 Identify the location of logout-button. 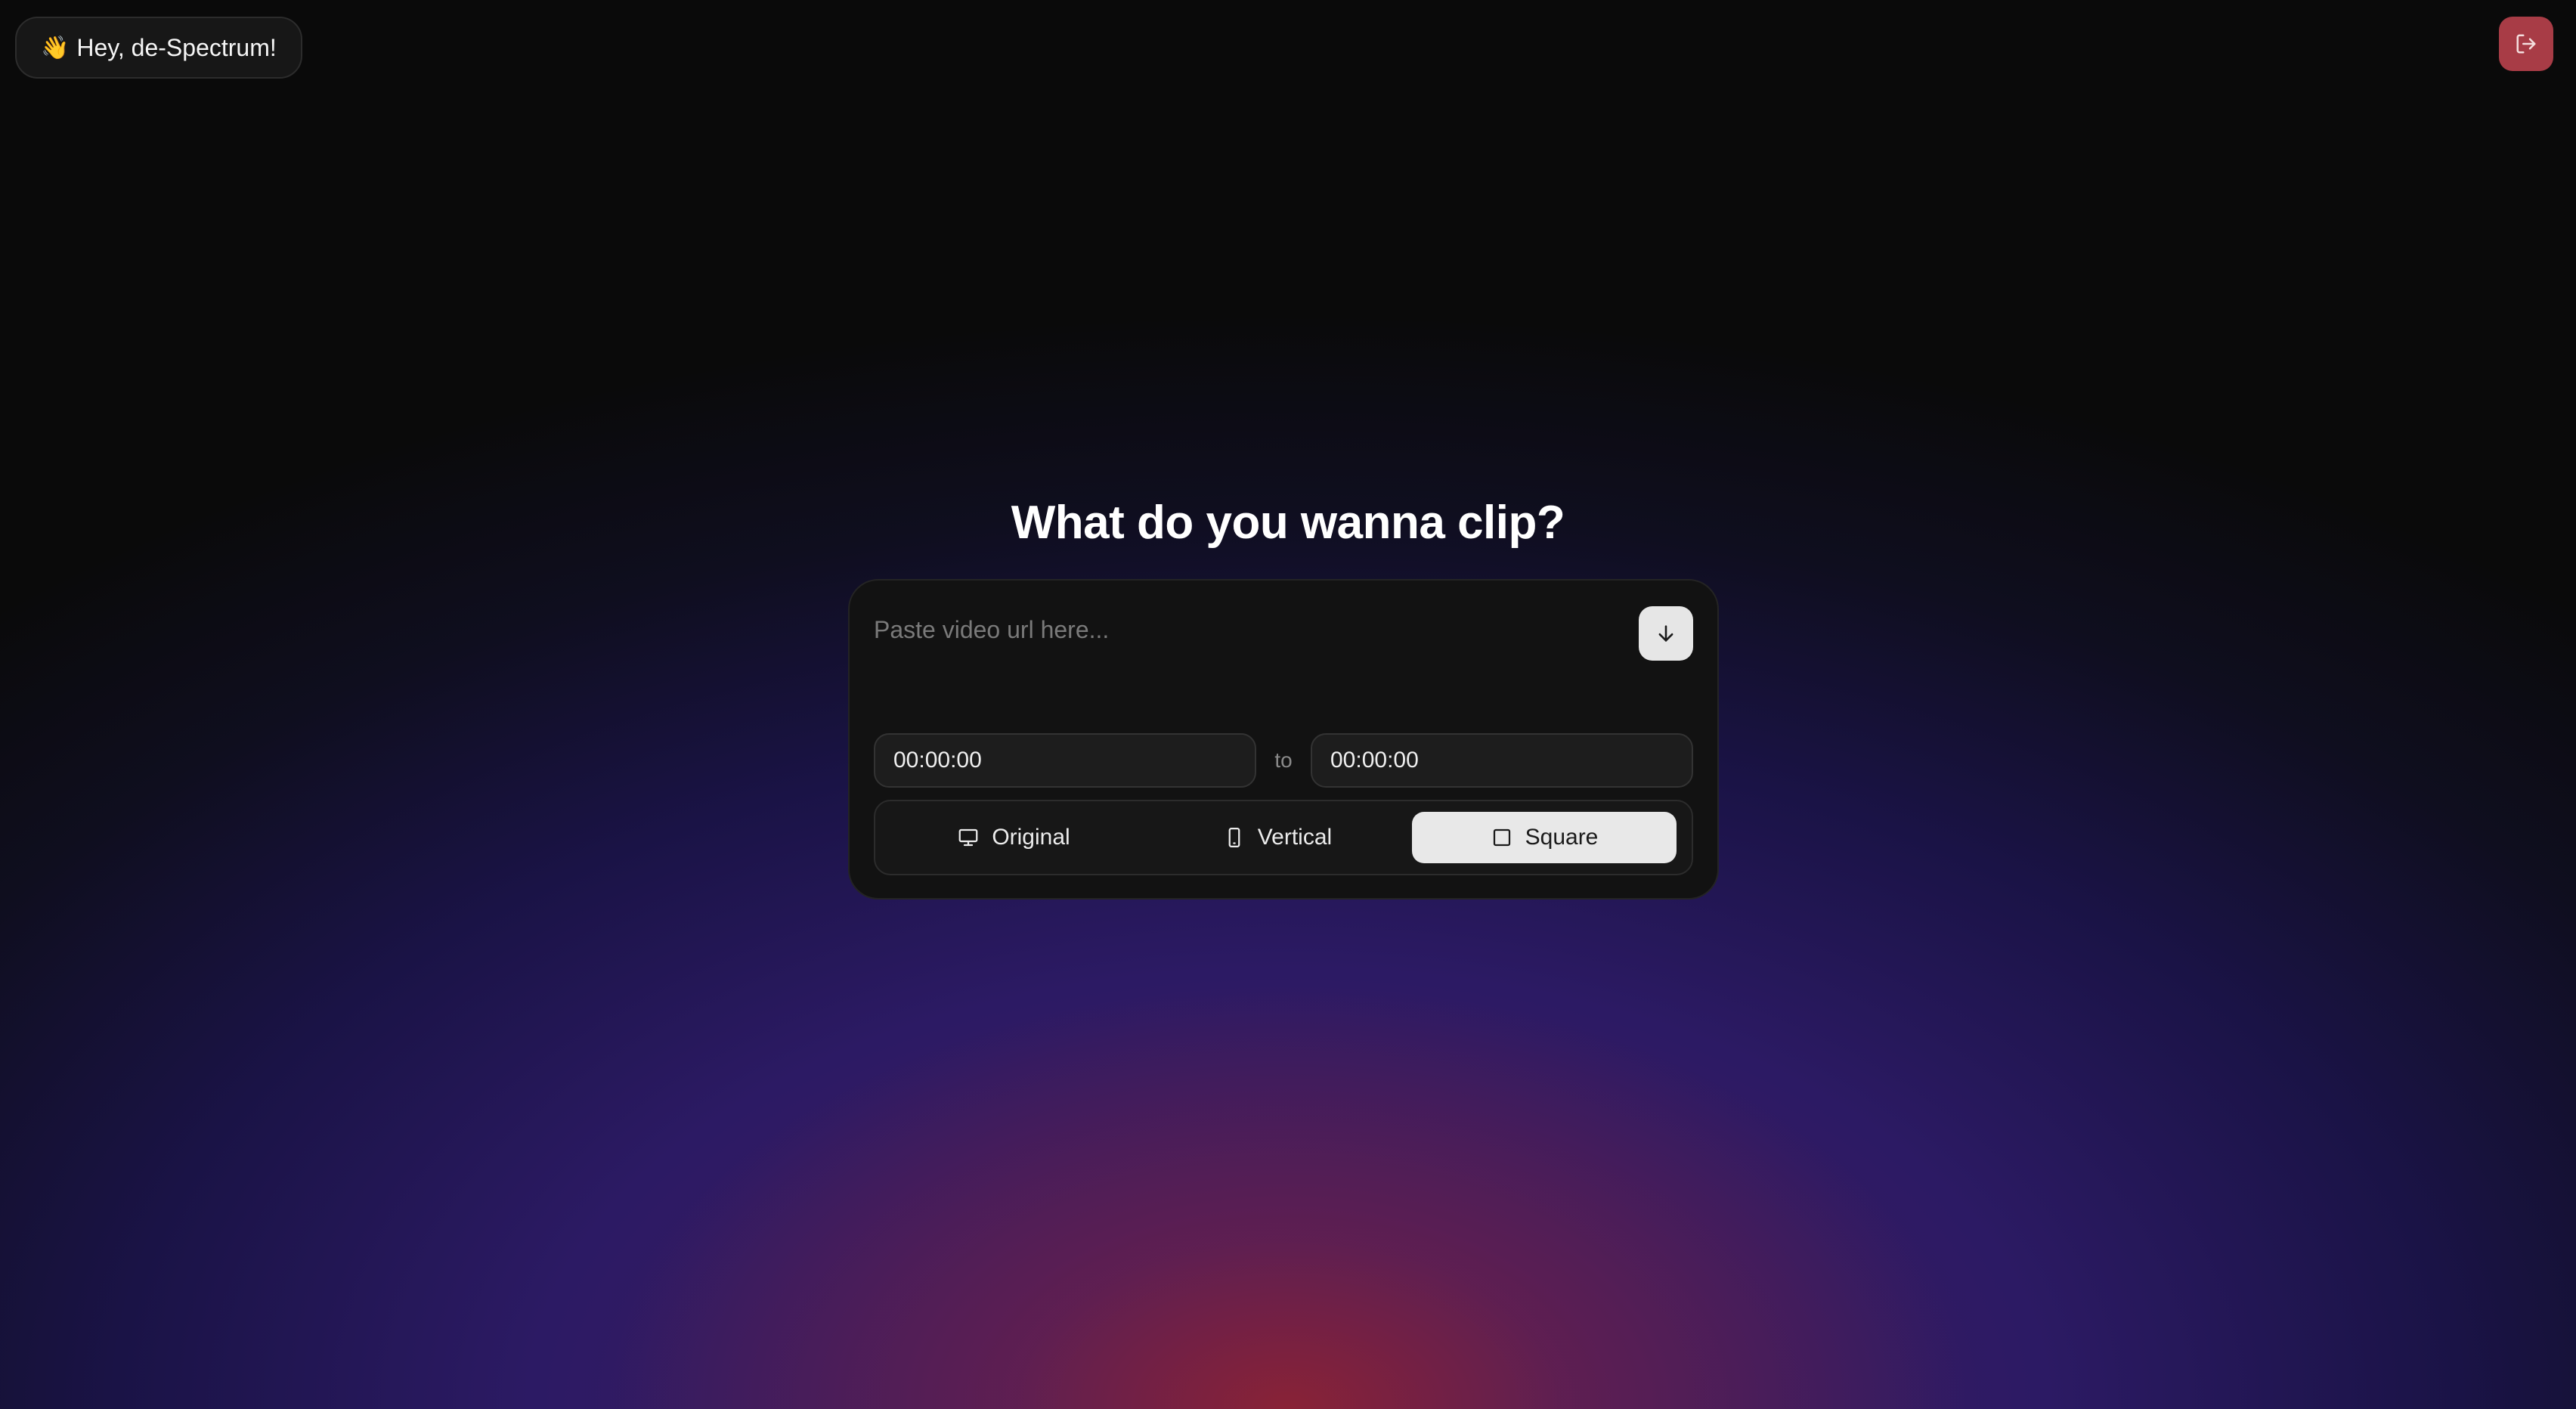
(2526, 44).